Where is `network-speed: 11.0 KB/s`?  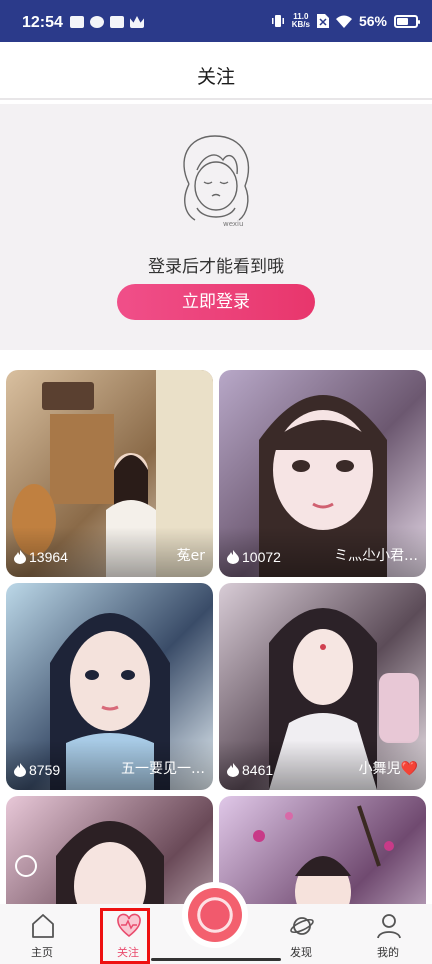
network-speed: 11.0 KB/s is located at coordinates (301, 21).